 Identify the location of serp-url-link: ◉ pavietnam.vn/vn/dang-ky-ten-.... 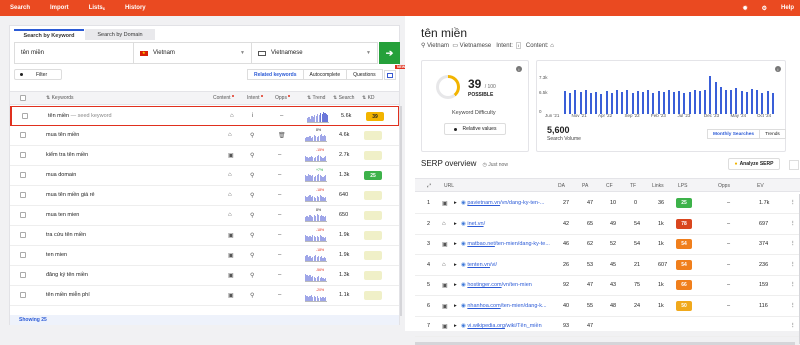
(502, 203).